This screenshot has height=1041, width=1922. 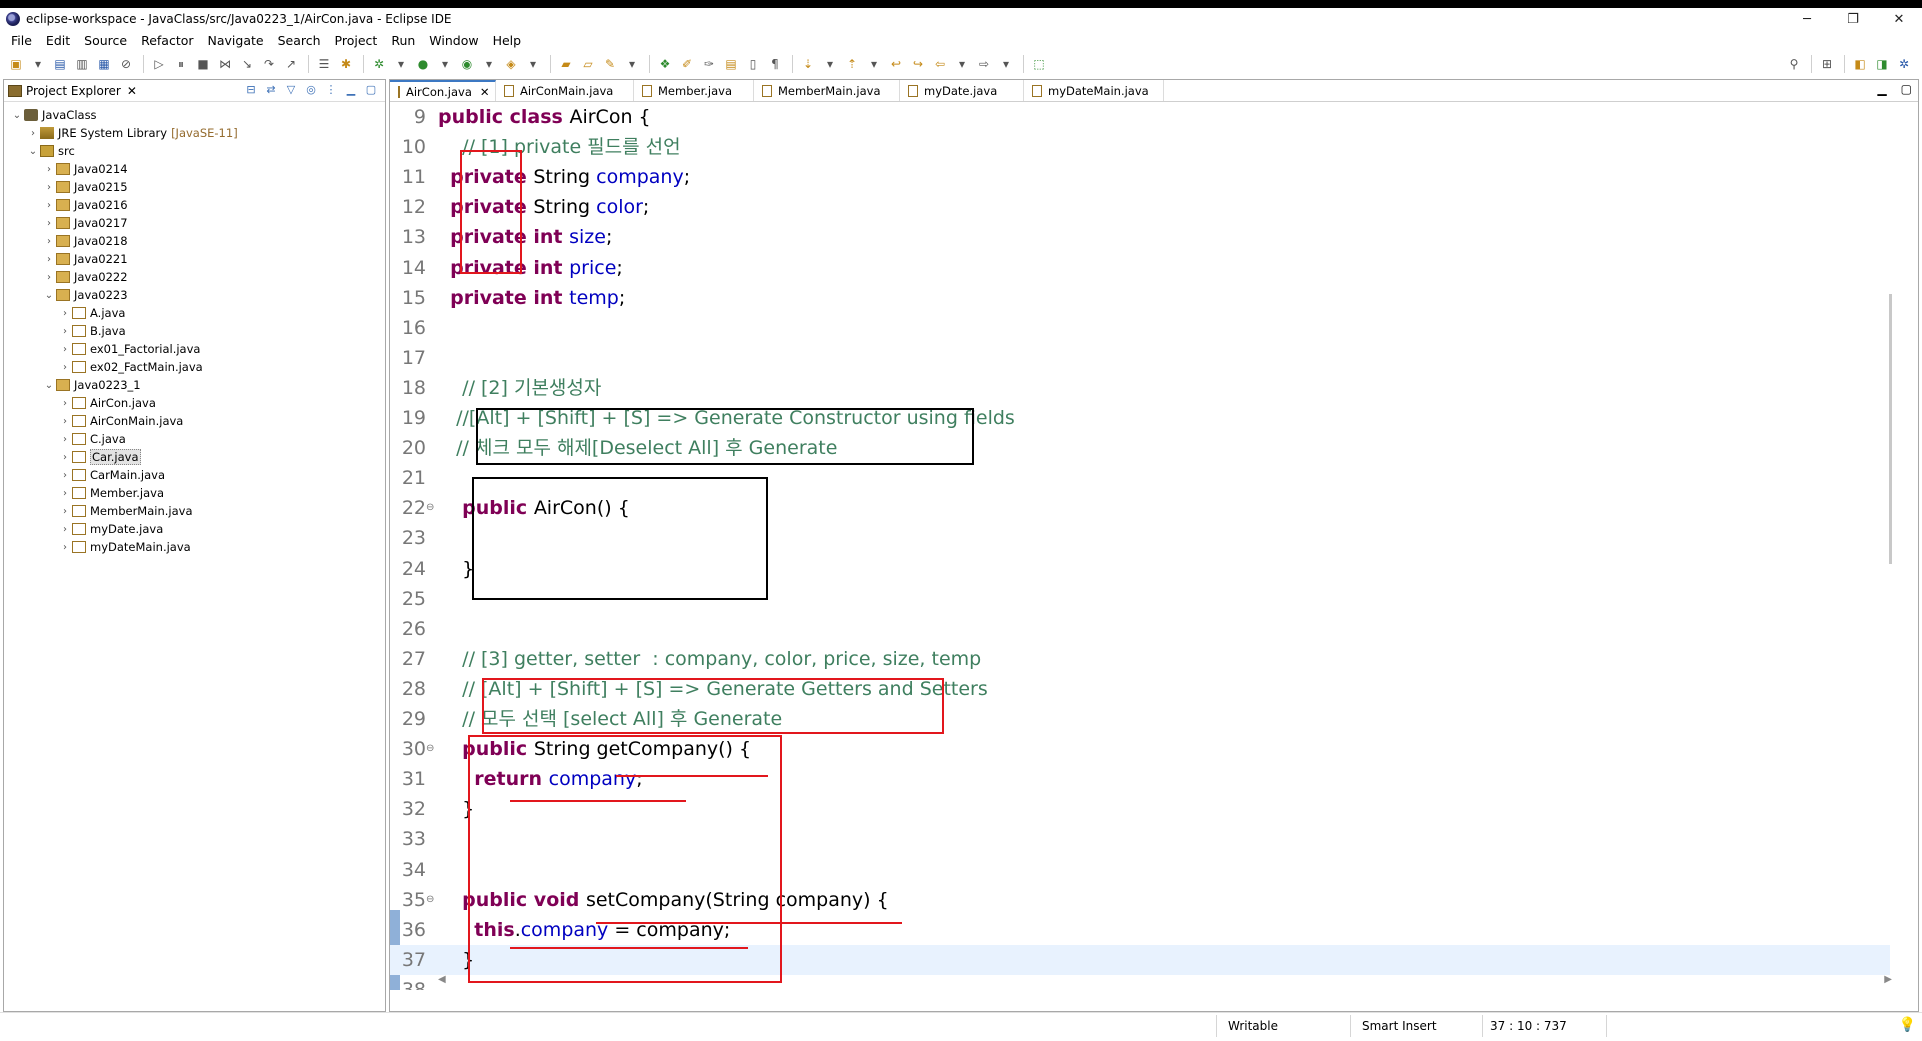 What do you see at coordinates (775, 64) in the screenshot?
I see `pilcrow-icon: ¶` at bounding box center [775, 64].